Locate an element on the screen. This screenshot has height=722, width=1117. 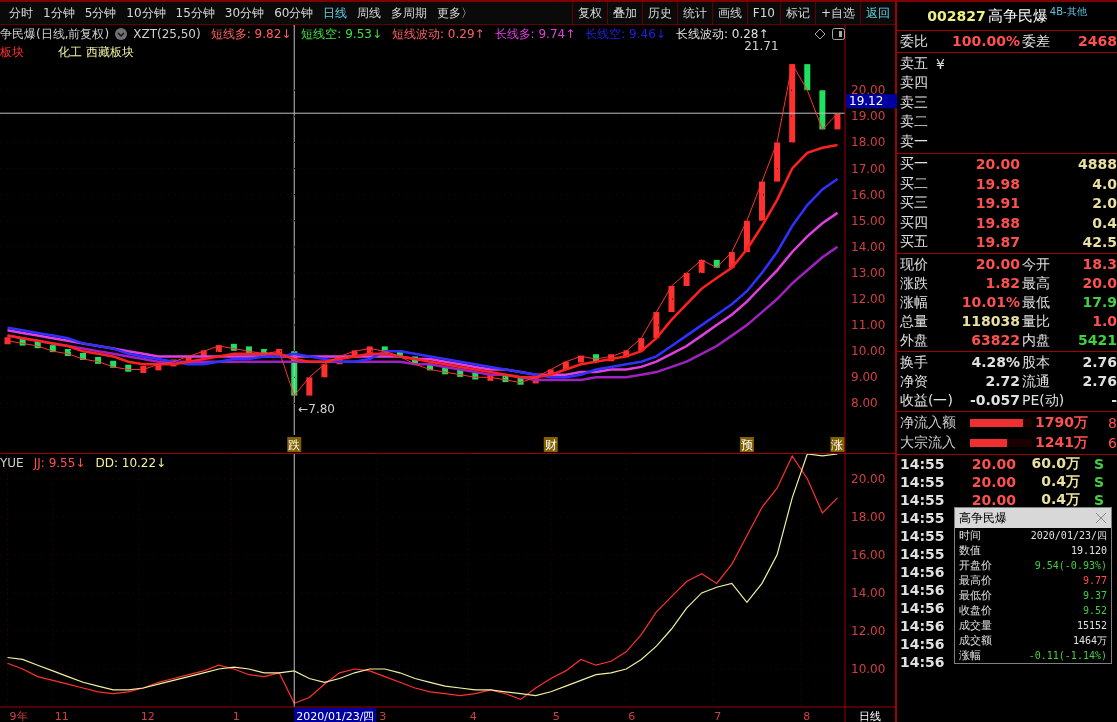
industry-tag: 4B-其他 is located at coordinates (1068, 12).